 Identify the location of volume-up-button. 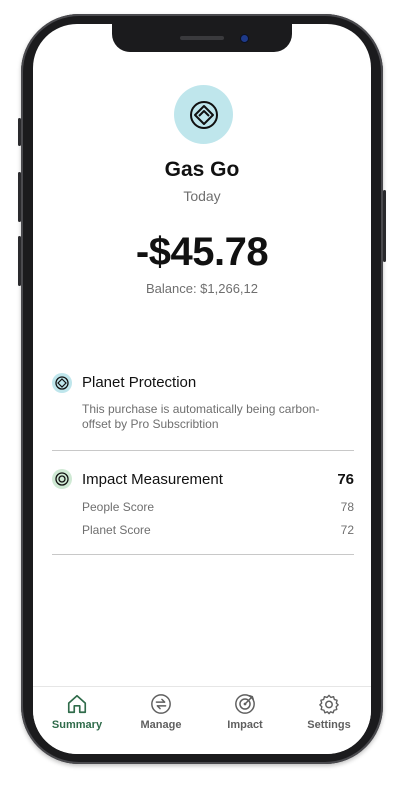
(19, 197).